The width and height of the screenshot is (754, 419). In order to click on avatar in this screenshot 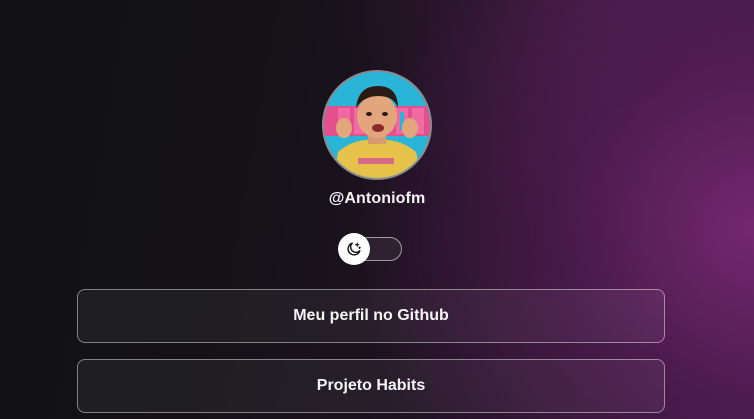, I will do `click(377, 125)`.